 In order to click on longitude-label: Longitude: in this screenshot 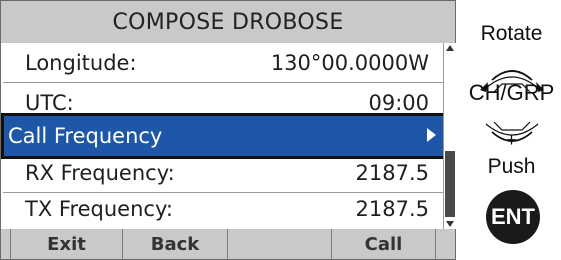, I will do `click(81, 62)`.